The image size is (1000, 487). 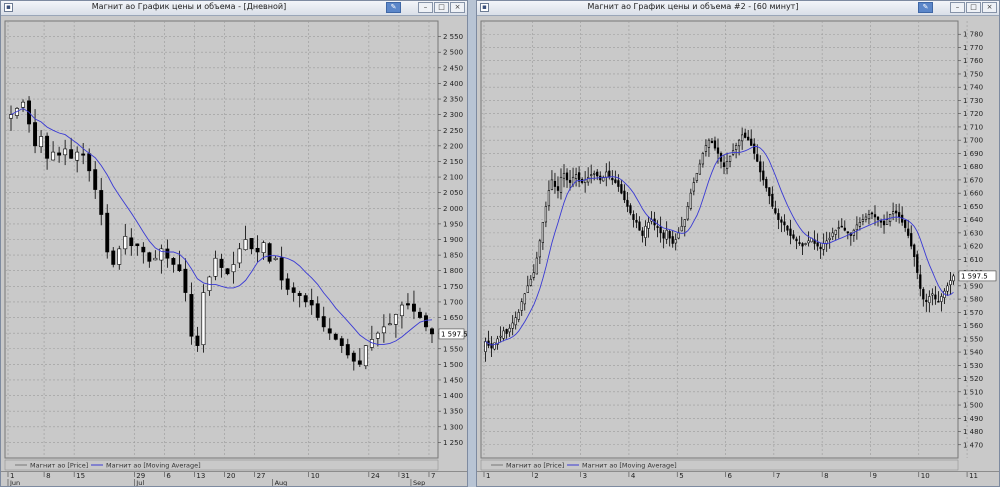 What do you see at coordinates (973, 88) in the screenshot?
I see `y-tick-label: 1 740` at bounding box center [973, 88].